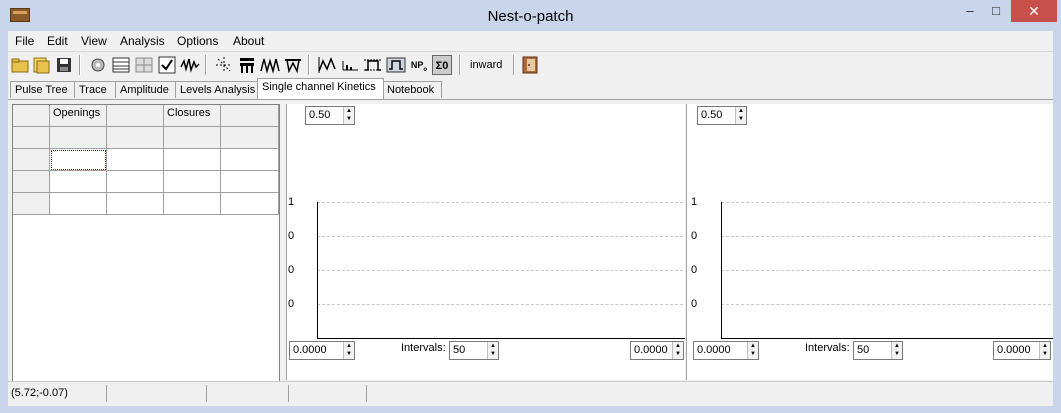 Image resolution: width=1061 pixels, height=413 pixels. Describe the element at coordinates (57, 41) in the screenshot. I see `menu-edit: Edit` at that location.